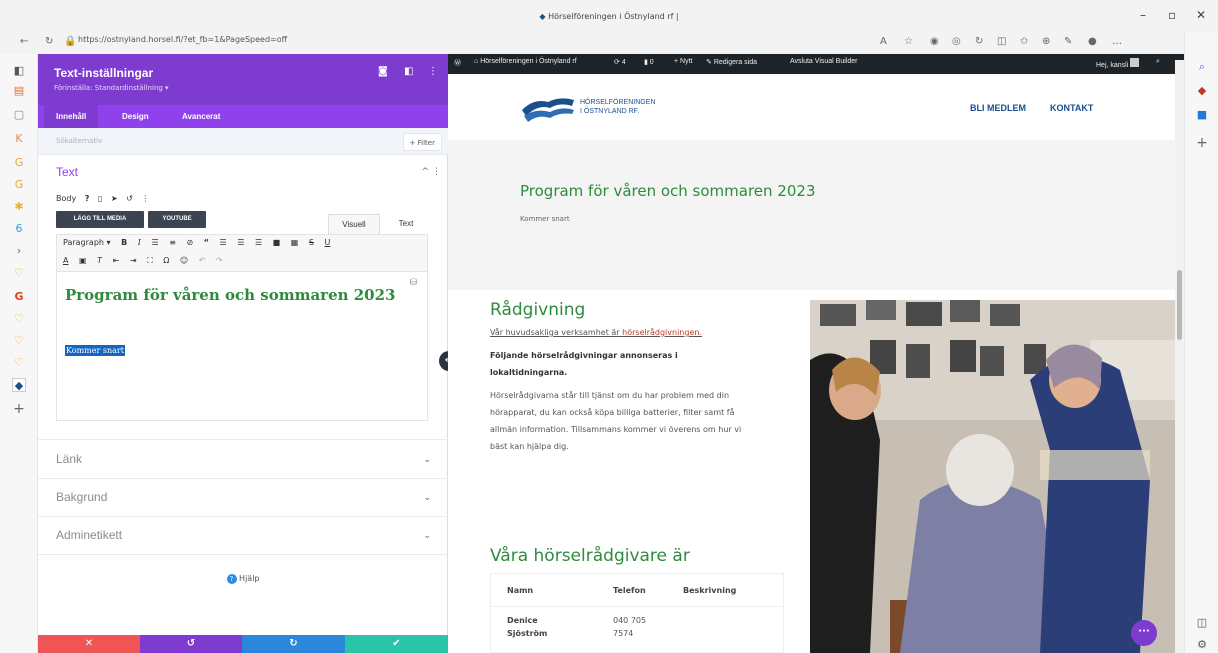 Image resolution: width=1218 pixels, height=653 pixels. Describe the element at coordinates (184, 260) in the screenshot. I see `emoji-icon: ☺` at that location.